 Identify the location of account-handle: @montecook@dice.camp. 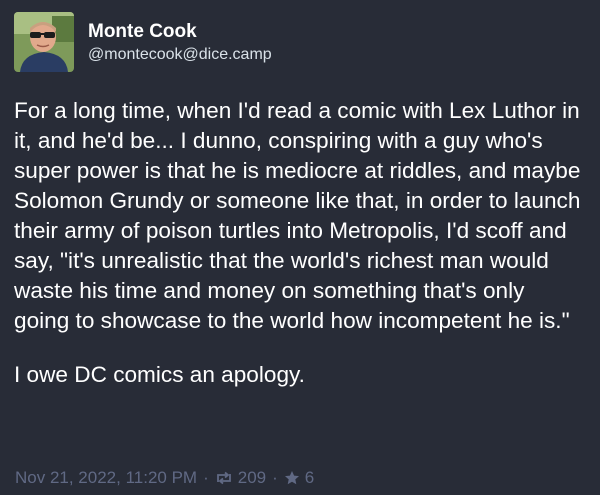
(180, 55).